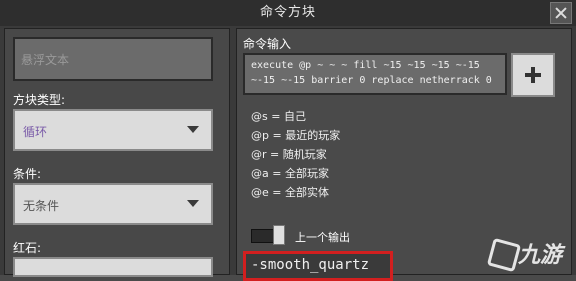 The image size is (576, 281). What do you see at coordinates (289, 154) in the screenshot?
I see `selector-random: @r = 随机玩家` at bounding box center [289, 154].